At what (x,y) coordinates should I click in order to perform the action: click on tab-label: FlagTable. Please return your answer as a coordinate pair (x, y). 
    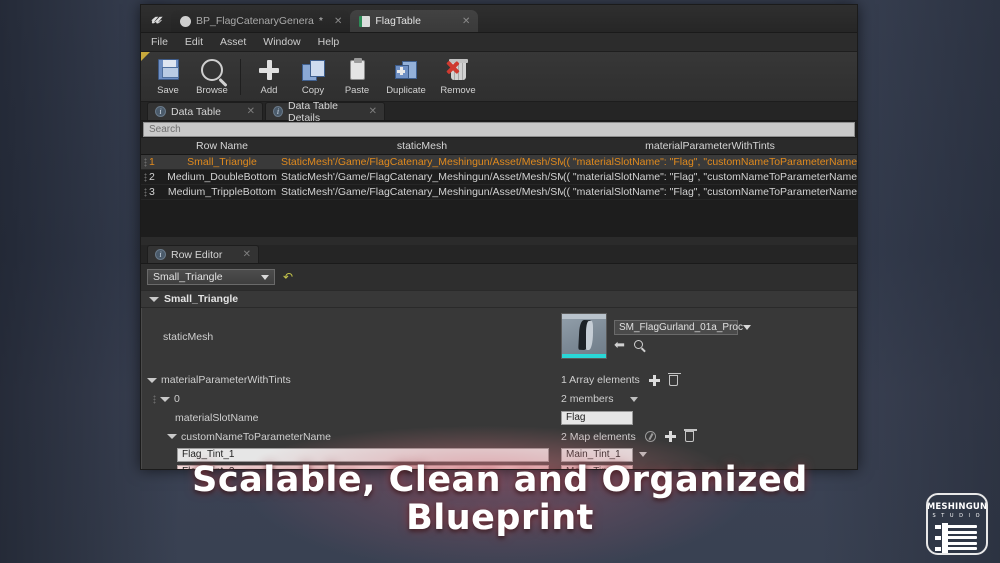
    Looking at the image, I should click on (398, 21).